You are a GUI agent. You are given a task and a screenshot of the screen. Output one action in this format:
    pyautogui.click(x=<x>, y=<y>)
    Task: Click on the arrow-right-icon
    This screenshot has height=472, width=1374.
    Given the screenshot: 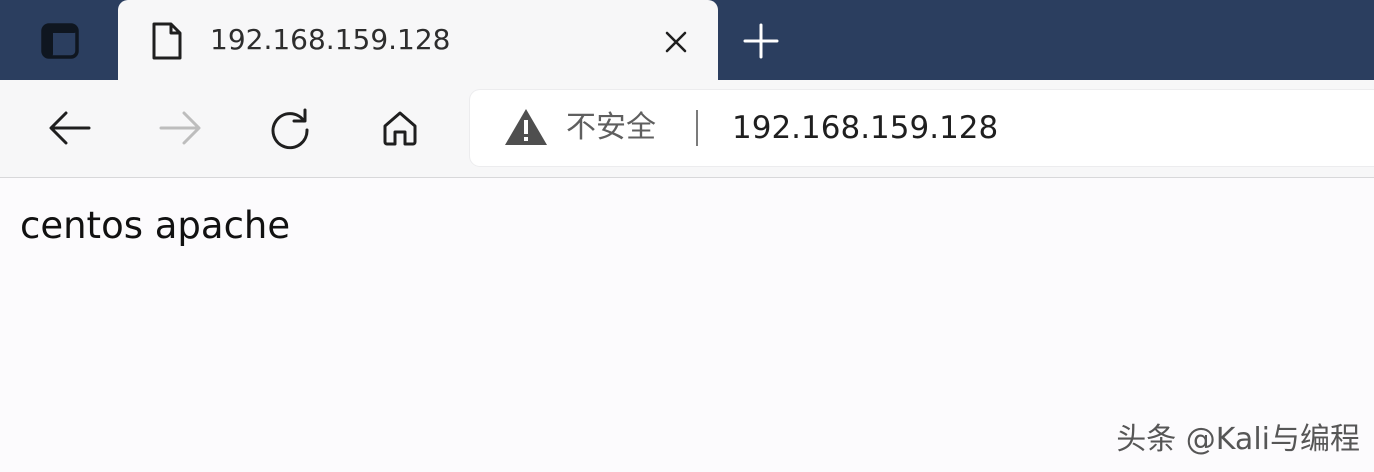 What is the action you would take?
    pyautogui.click(x=180, y=128)
    